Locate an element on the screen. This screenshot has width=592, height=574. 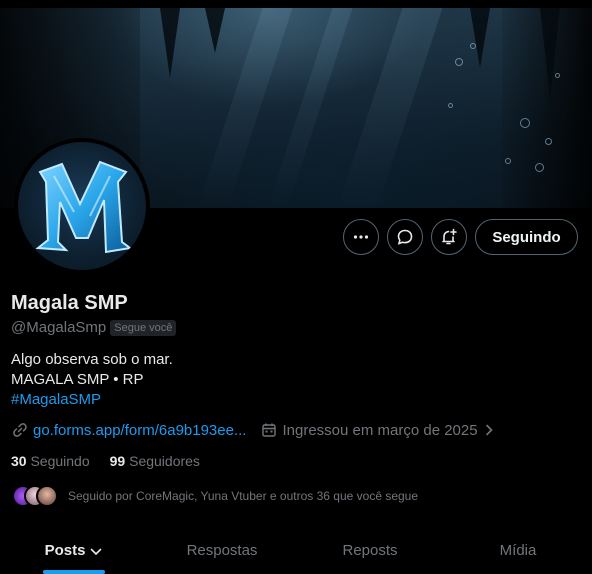
bell-plus-icon is located at coordinates (449, 236).